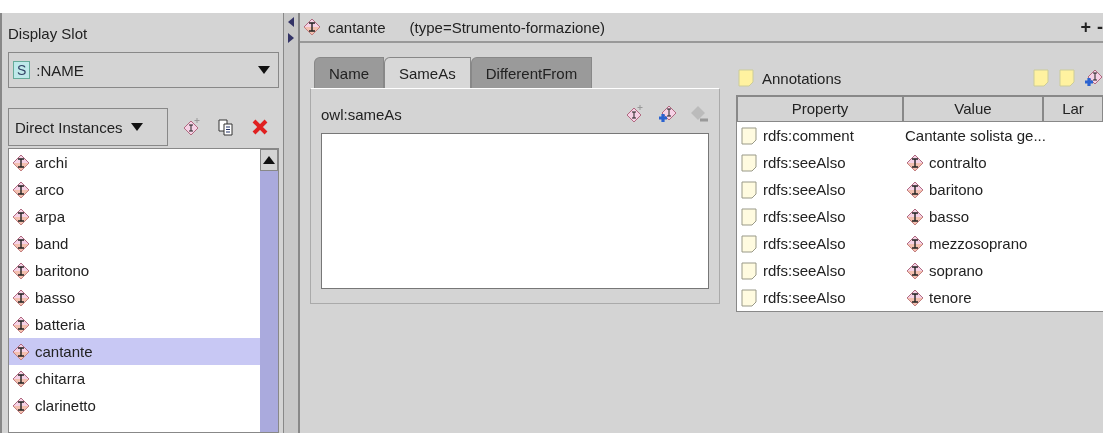  I want to click on column-header: Property, so click(820, 109).